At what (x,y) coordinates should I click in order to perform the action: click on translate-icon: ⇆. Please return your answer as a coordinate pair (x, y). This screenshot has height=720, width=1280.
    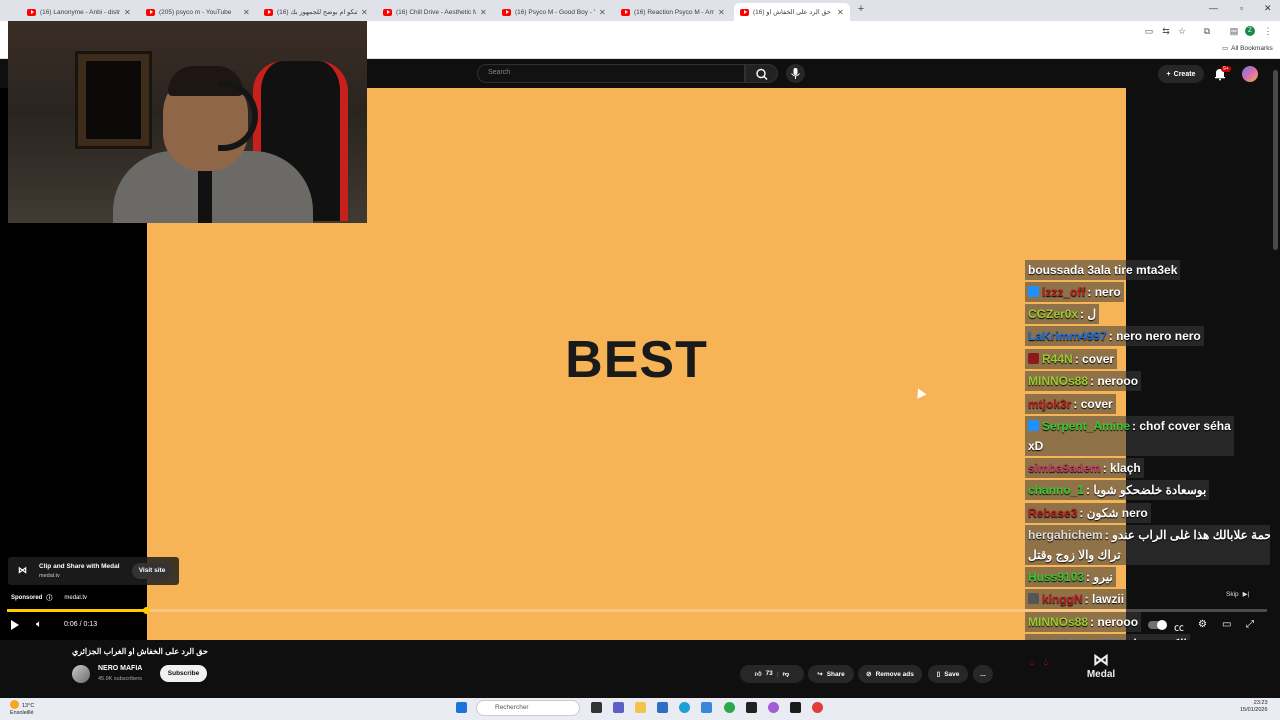
    Looking at the image, I should click on (1166, 31).